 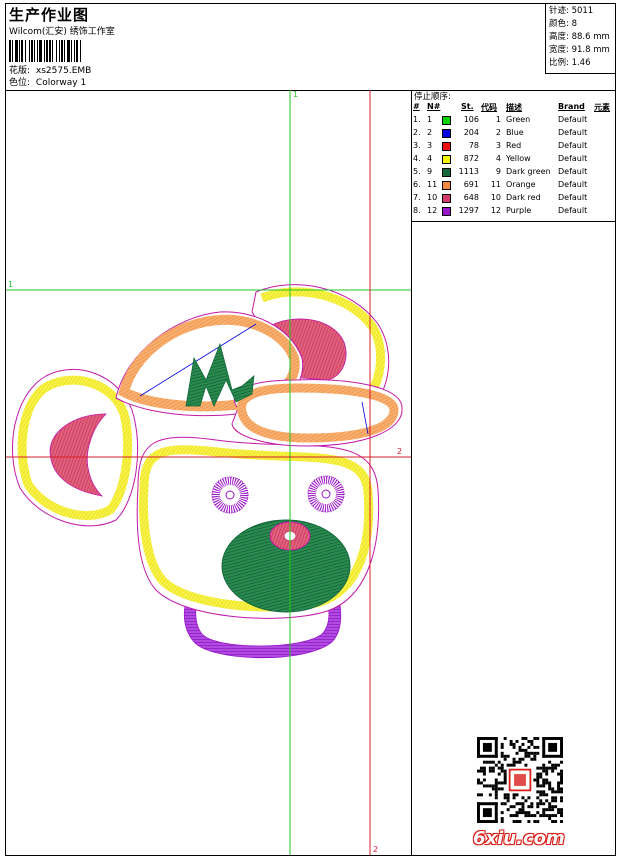 What do you see at coordinates (498, 132) in the screenshot?
I see `row-code: 2` at bounding box center [498, 132].